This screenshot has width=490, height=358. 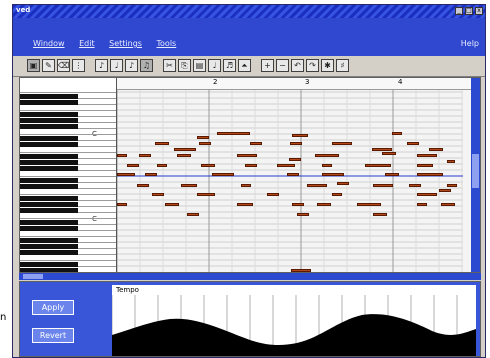 I want to click on tempo-curve, so click(x=293, y=321).